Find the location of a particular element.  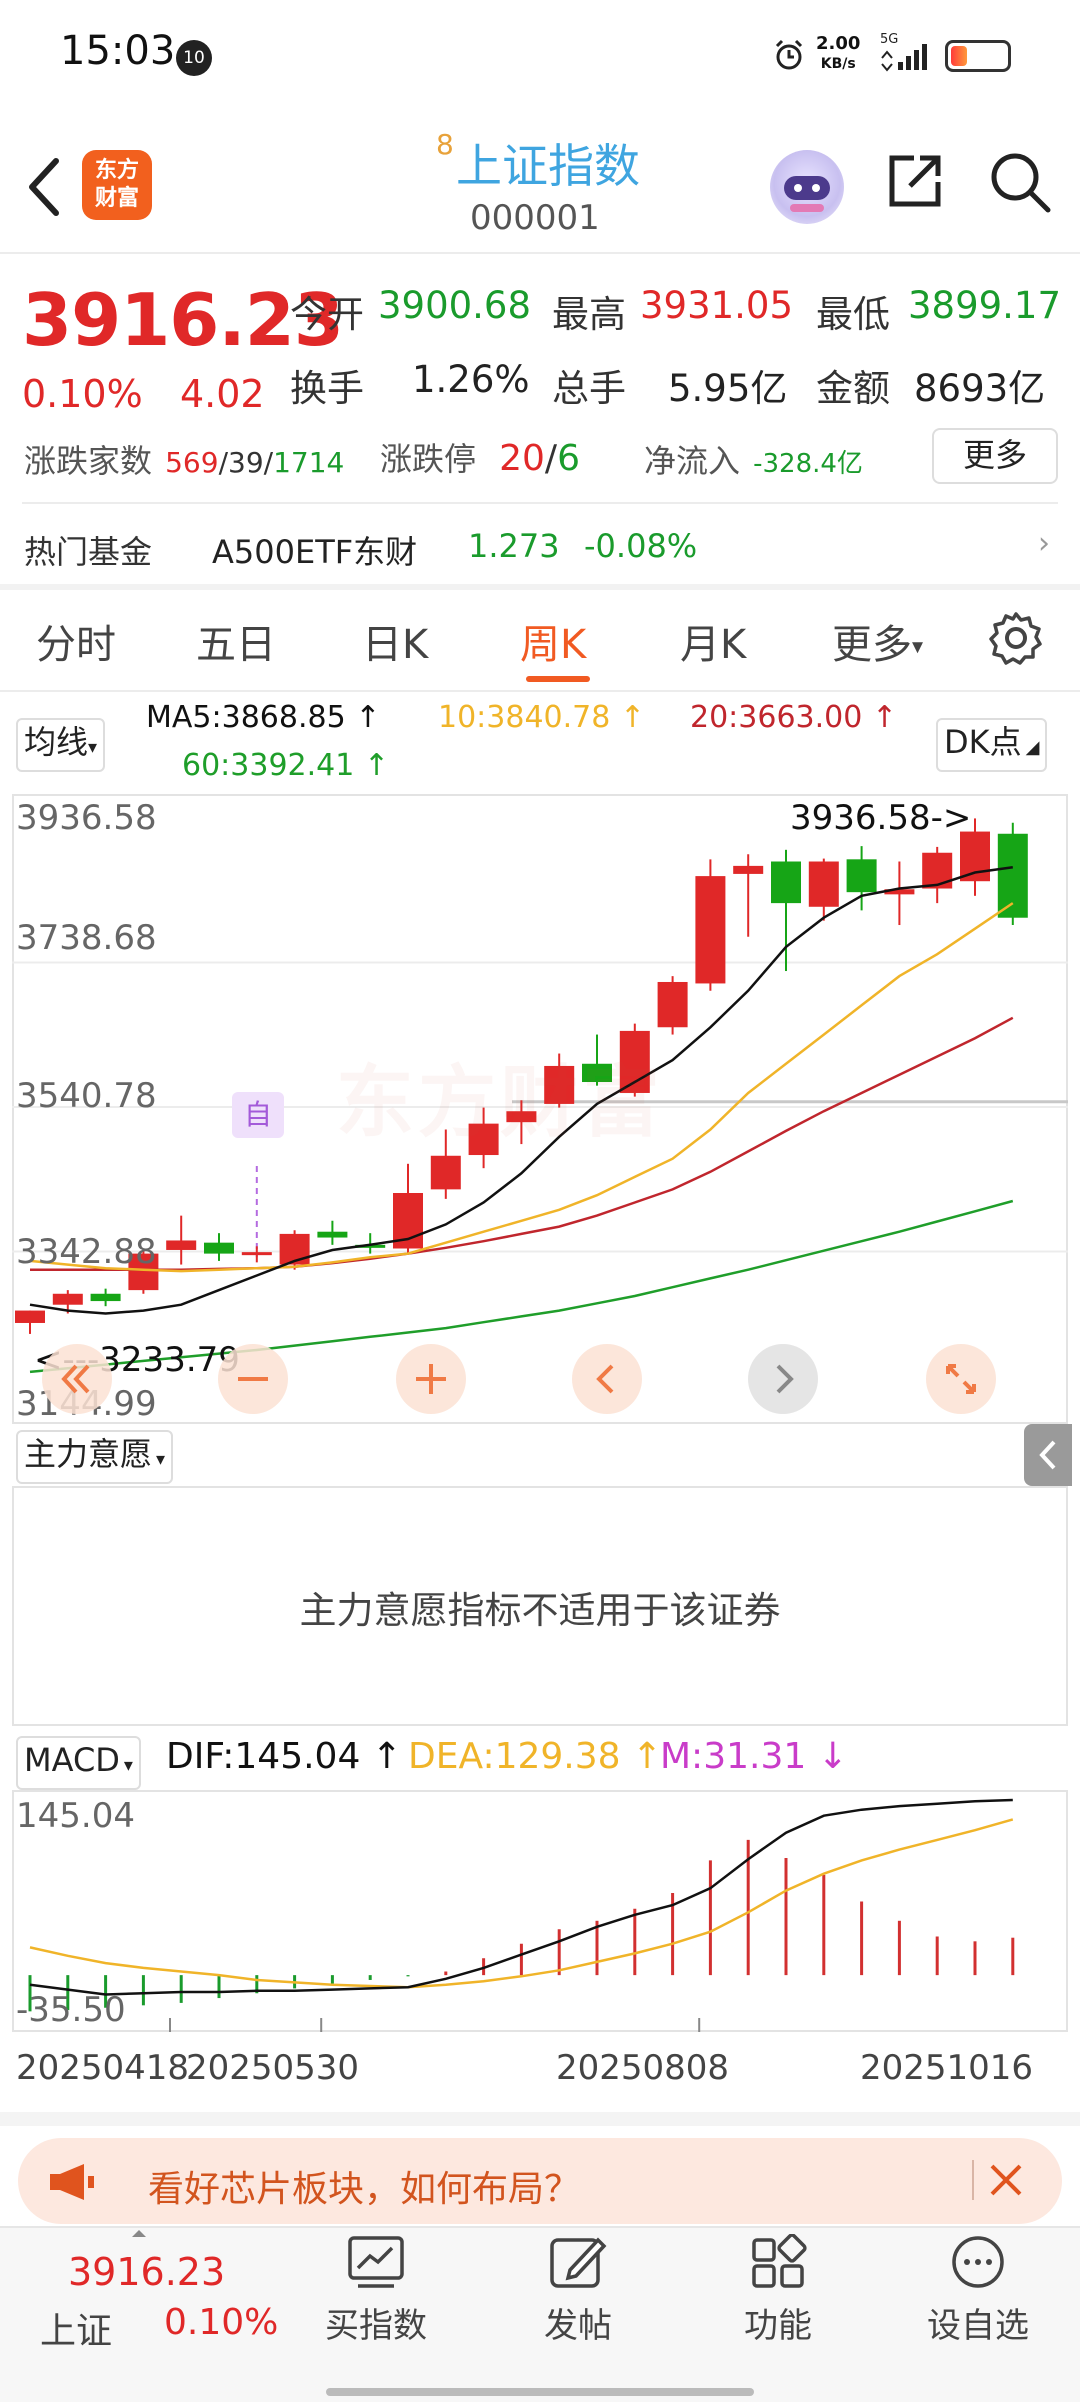

open-label: 今开 is located at coordinates (327, 314).